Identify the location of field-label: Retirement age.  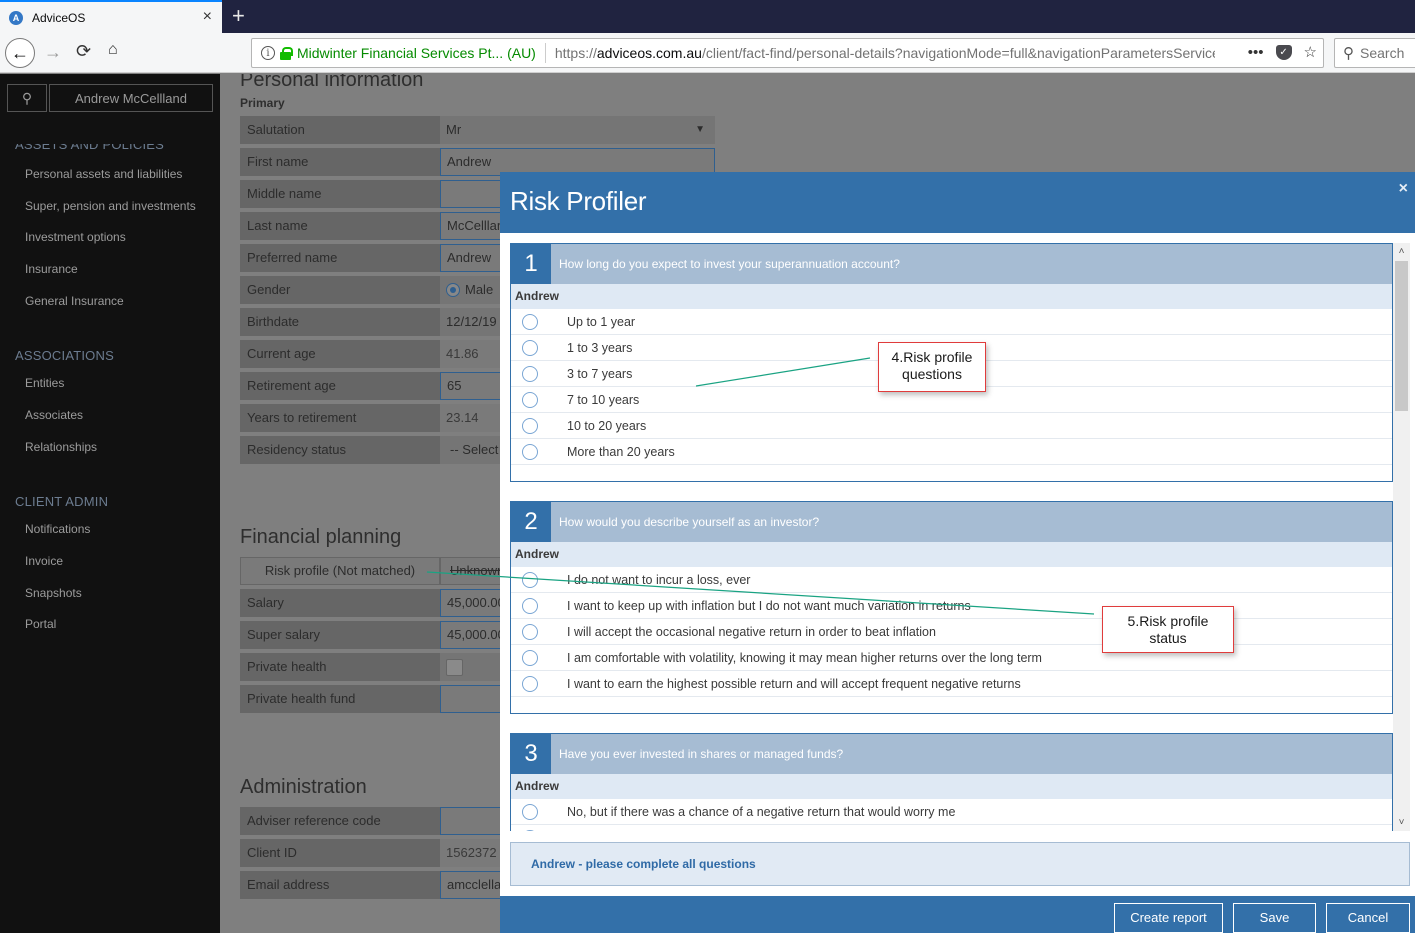
(340, 386).